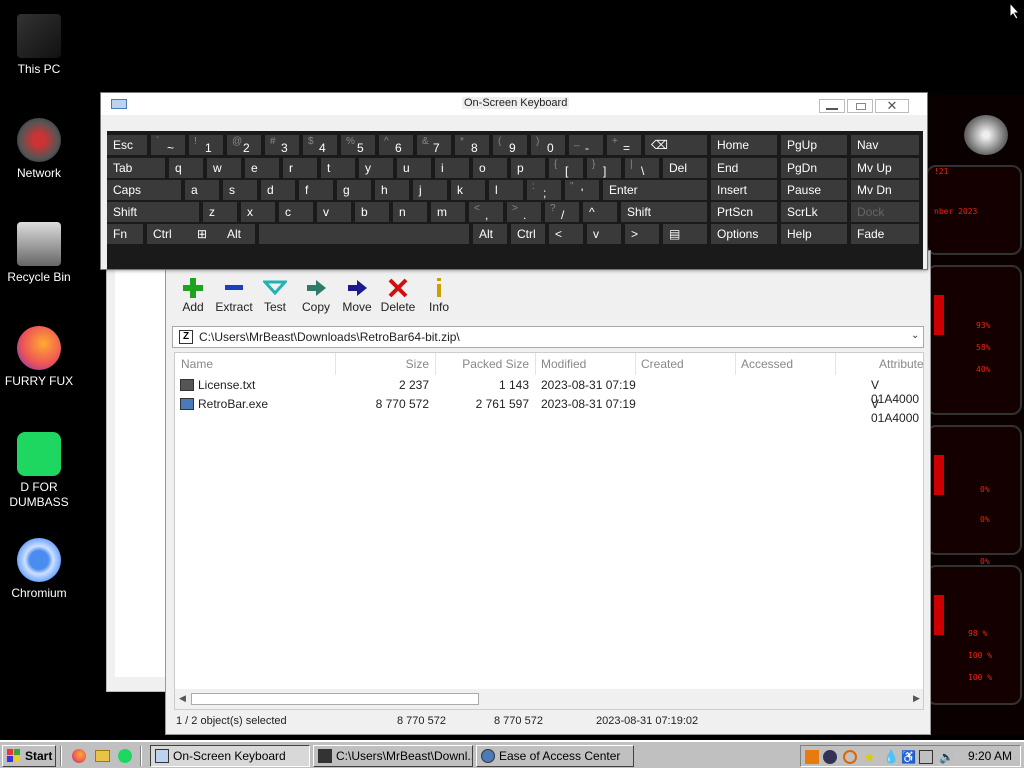  I want to click on key-3-7: m, so click(448, 212).